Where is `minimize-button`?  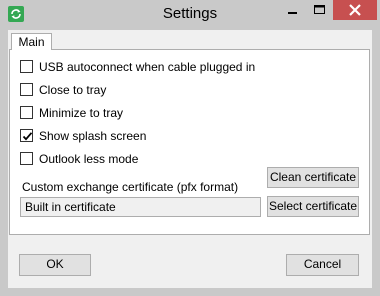 minimize-button is located at coordinates (292, 10).